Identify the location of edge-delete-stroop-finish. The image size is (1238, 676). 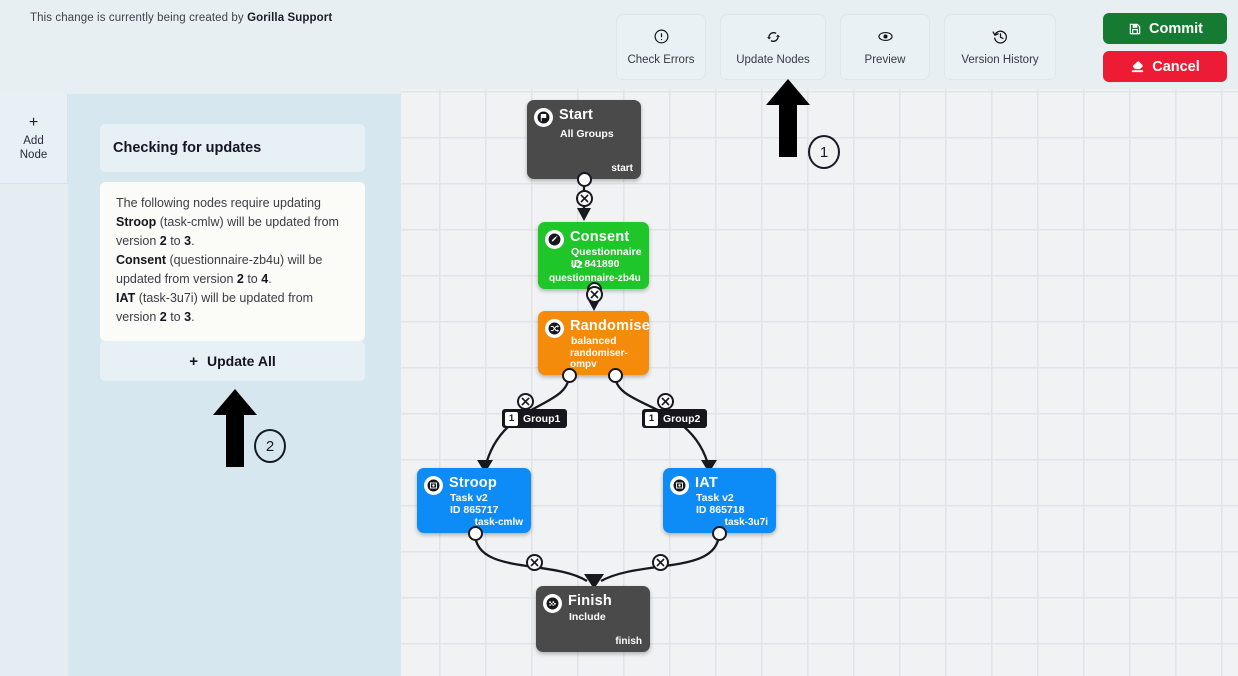
(534, 562).